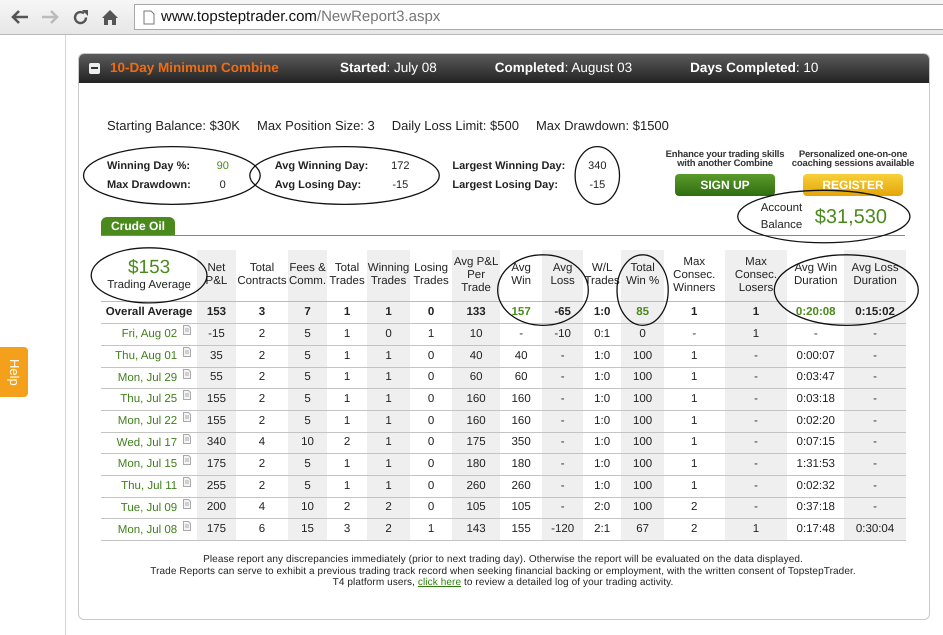 Image resolution: width=943 pixels, height=635 pixels. What do you see at coordinates (476, 399) in the screenshot?
I see `table-cell: 160` at bounding box center [476, 399].